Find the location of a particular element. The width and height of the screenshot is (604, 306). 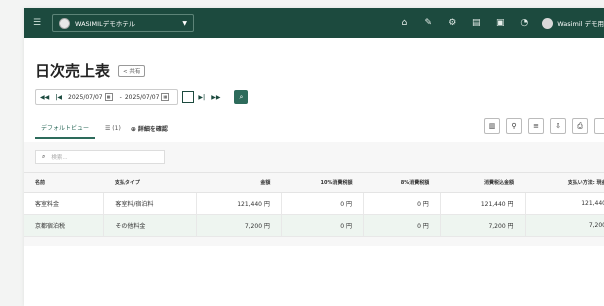

hotel-selector: WASIMILデモホテル ▼ is located at coordinates (123, 23).